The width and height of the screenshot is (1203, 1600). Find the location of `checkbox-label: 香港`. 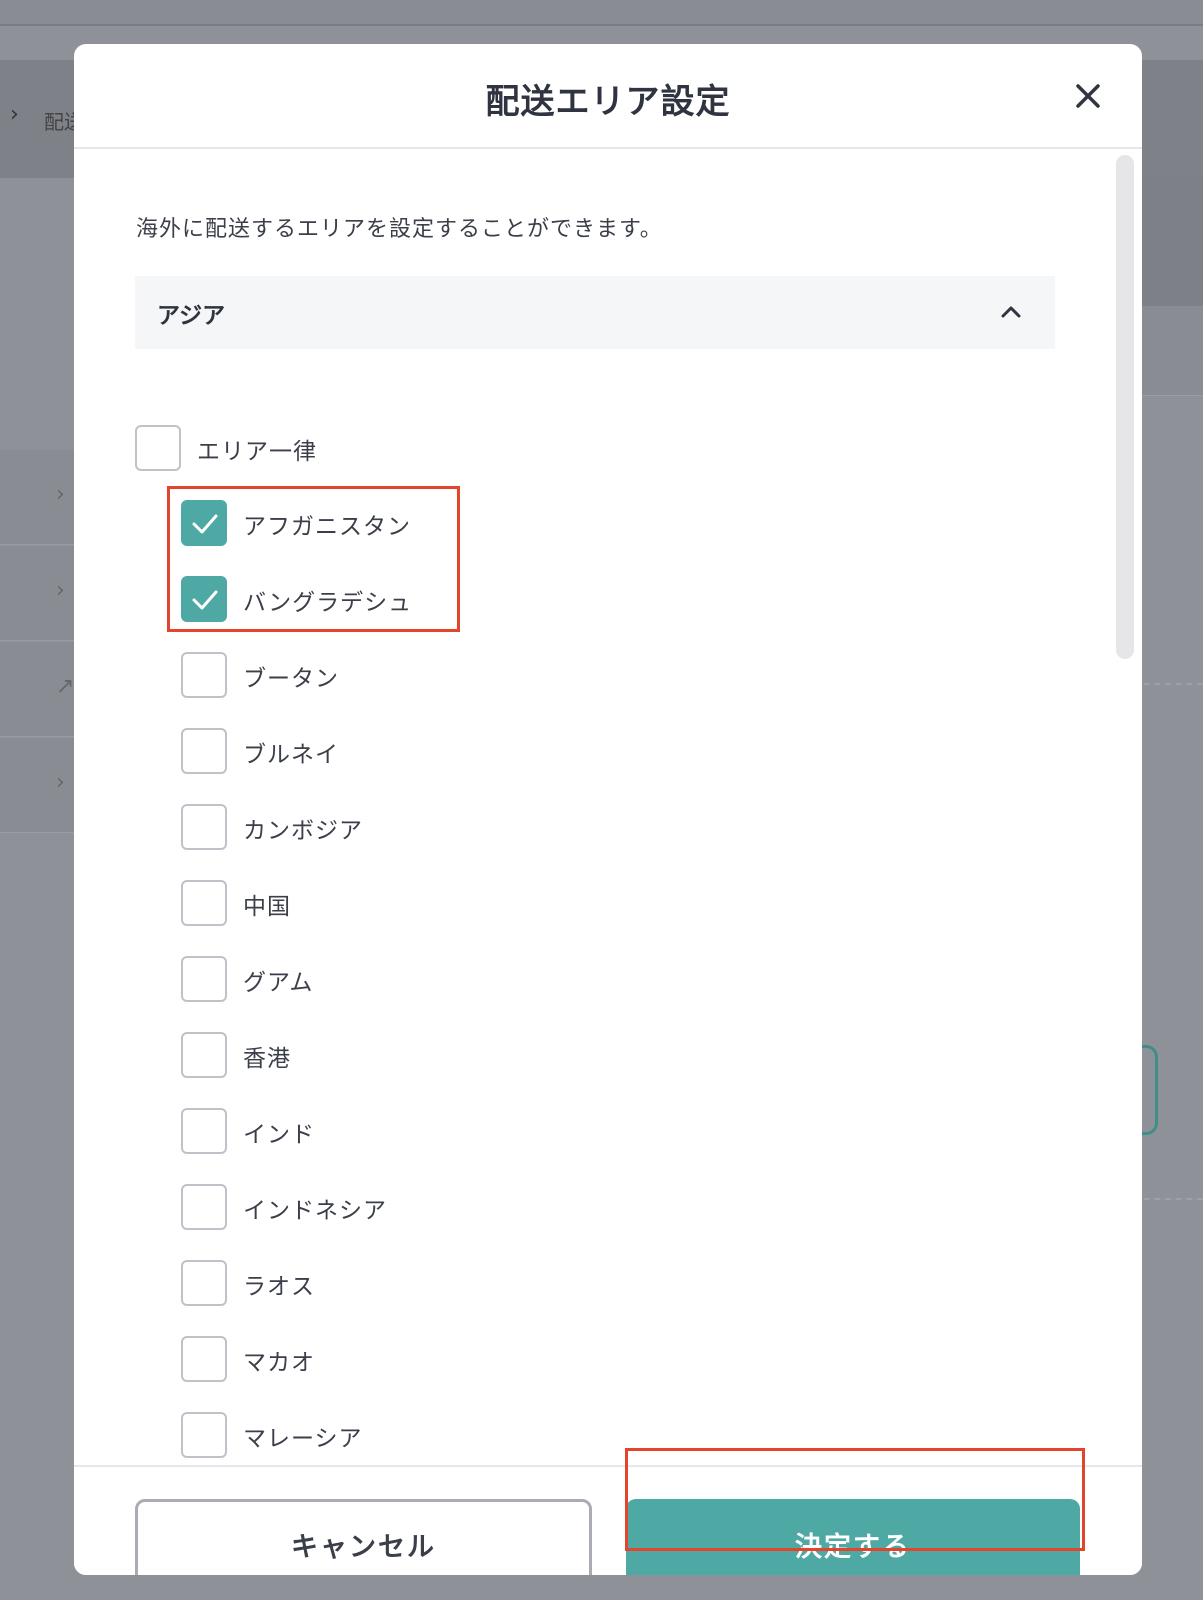

checkbox-label: 香港 is located at coordinates (267, 1059).